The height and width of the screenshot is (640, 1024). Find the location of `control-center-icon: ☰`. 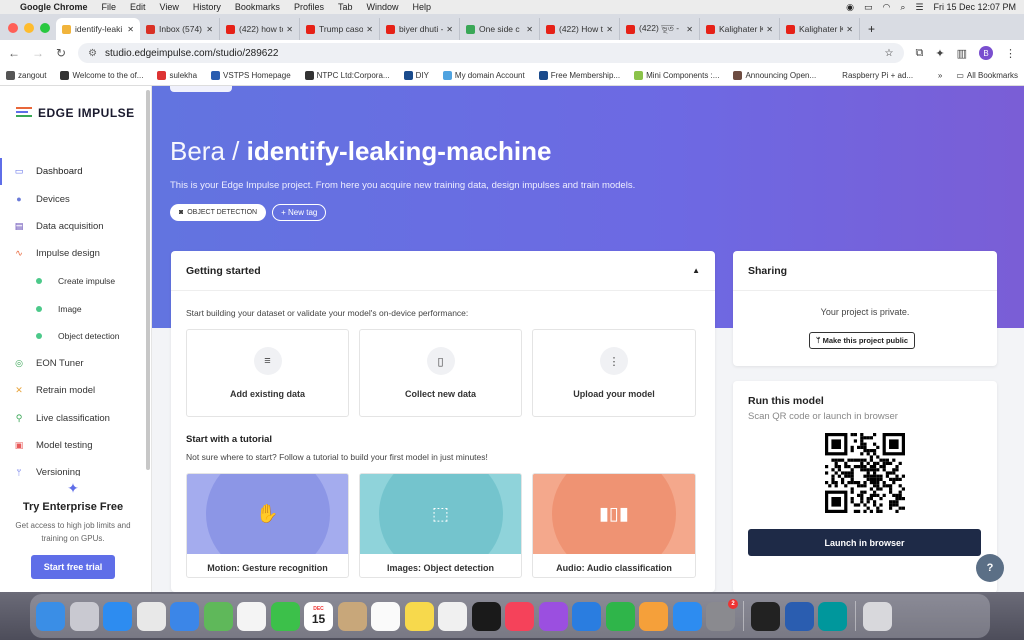

control-center-icon: ☰ is located at coordinates (919, 7).